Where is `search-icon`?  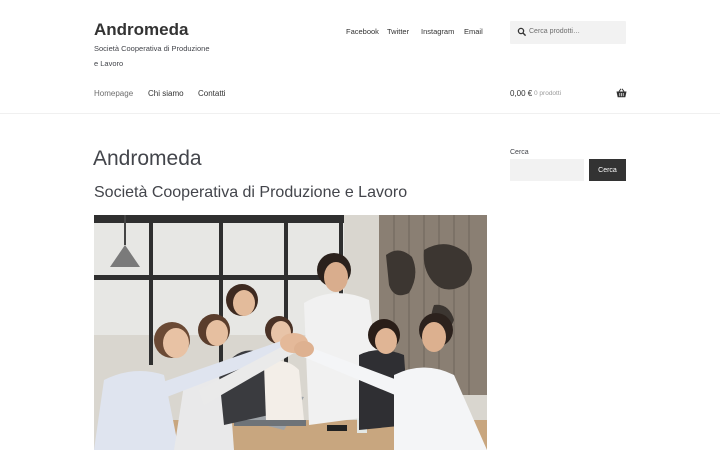
search-icon is located at coordinates (522, 32).